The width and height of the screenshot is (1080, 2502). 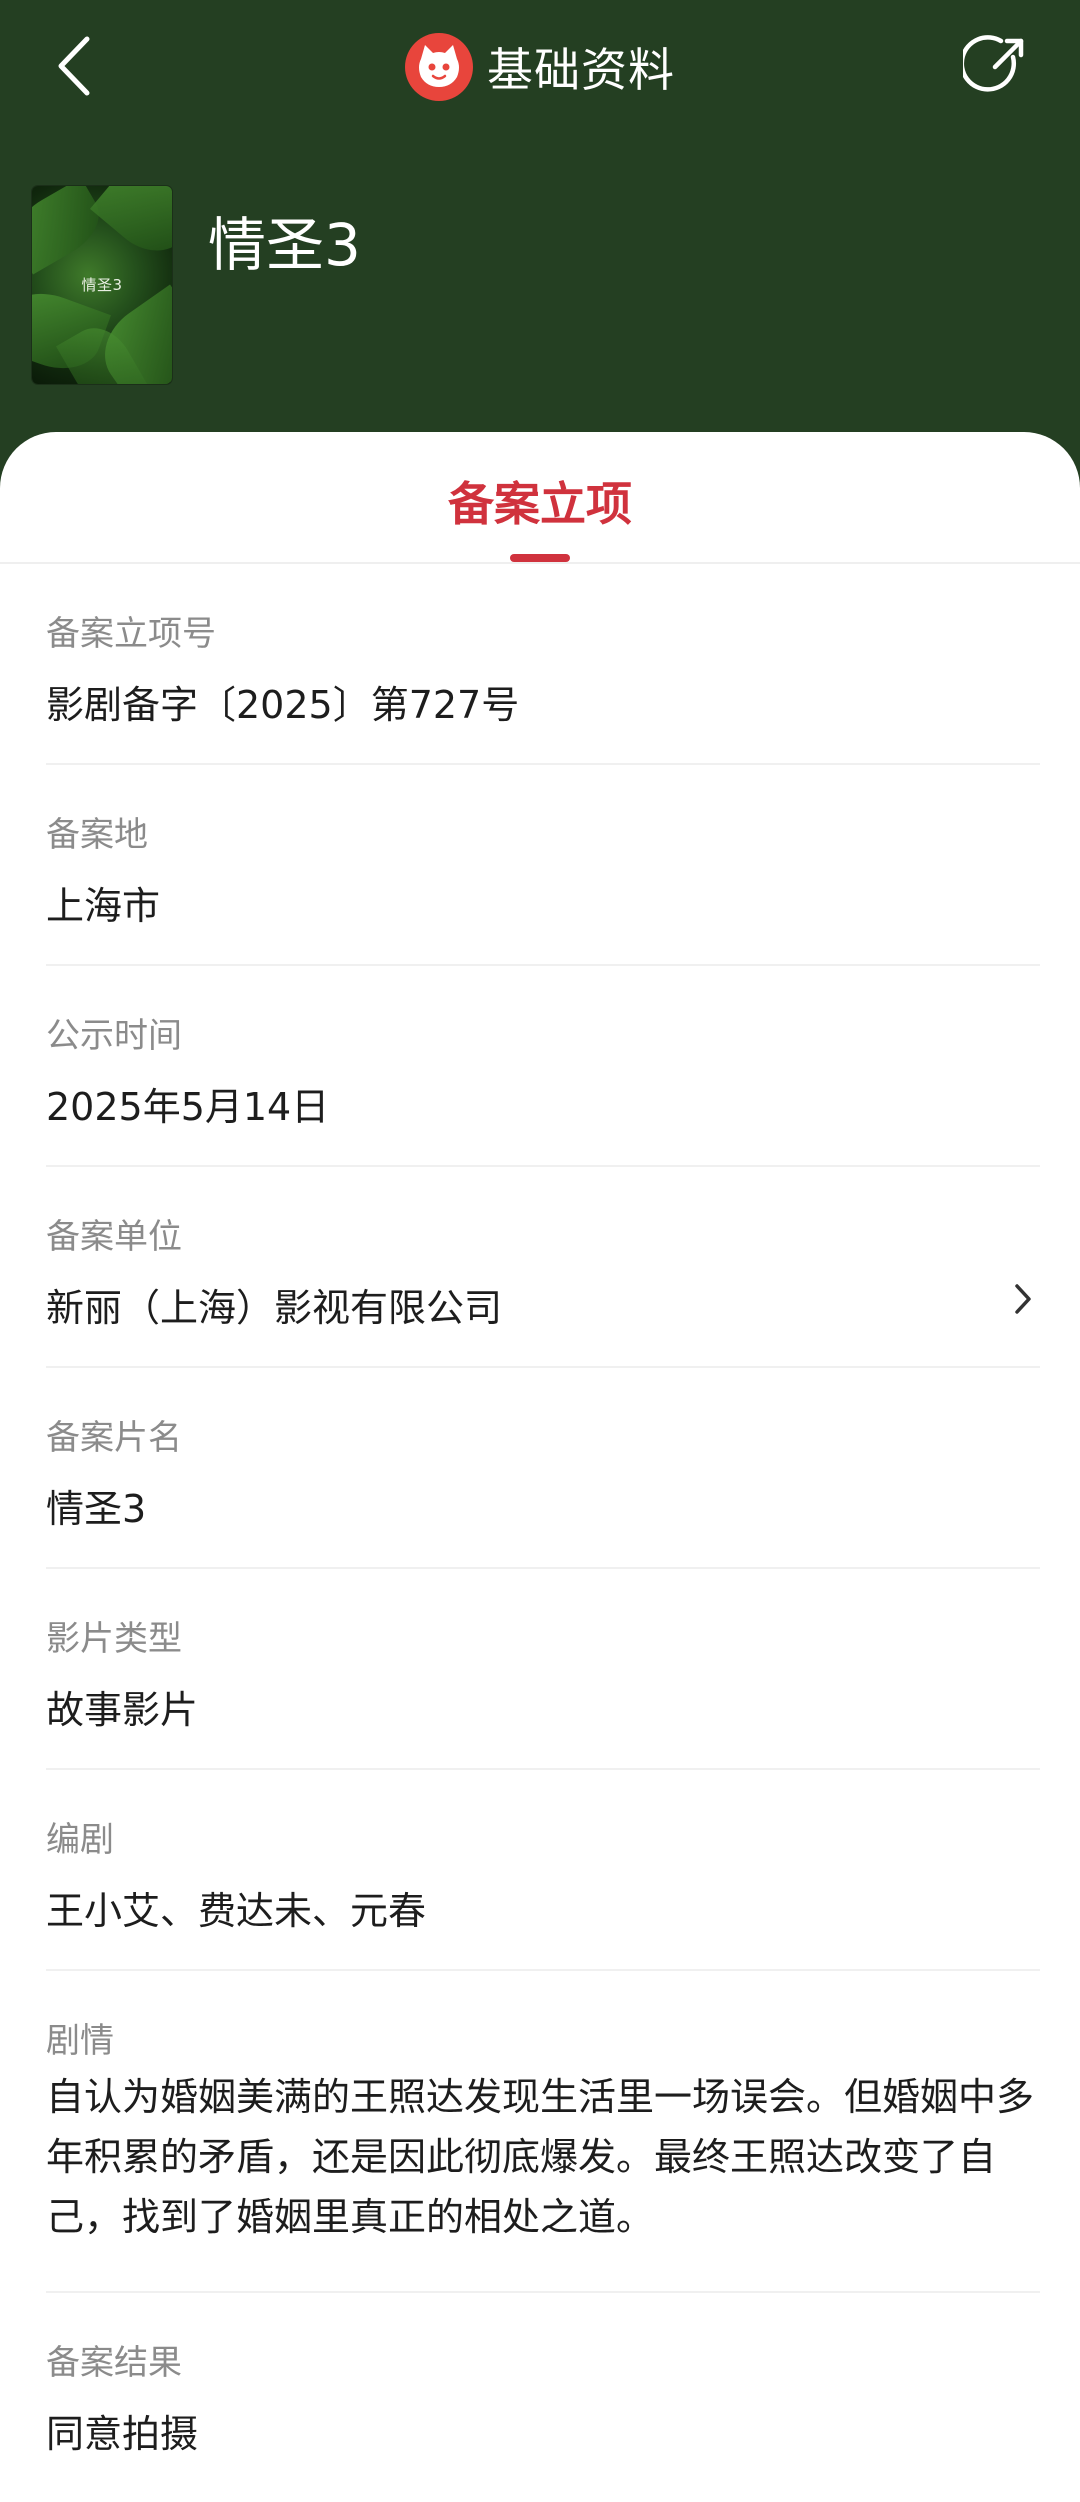 What do you see at coordinates (97, 835) in the screenshot?
I see `field-label: 备案地` at bounding box center [97, 835].